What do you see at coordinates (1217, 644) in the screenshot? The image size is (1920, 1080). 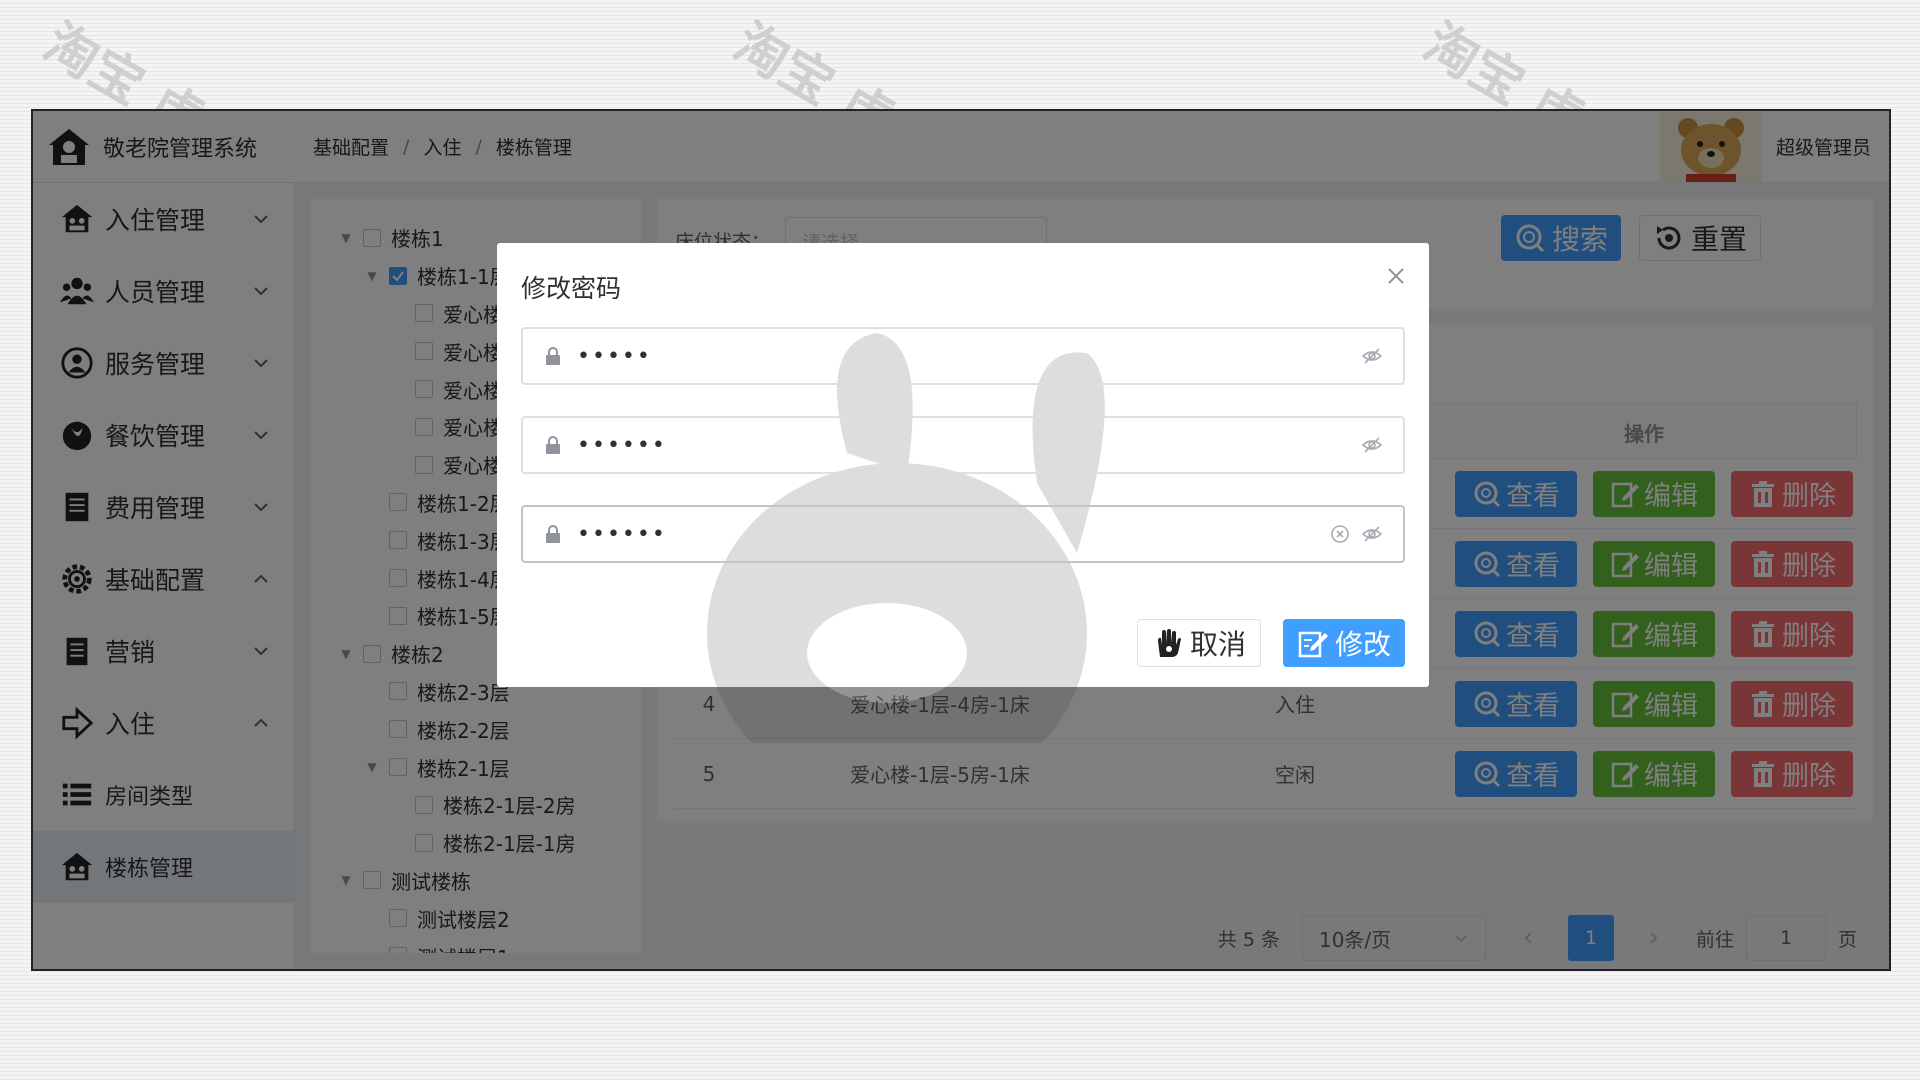 I see `cancel-button-label: 取消` at bounding box center [1217, 644].